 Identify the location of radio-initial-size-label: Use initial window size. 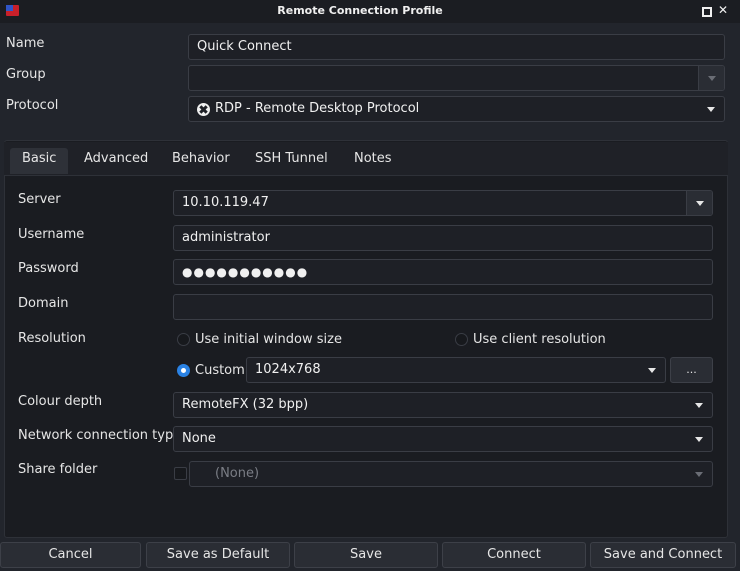
(268, 339).